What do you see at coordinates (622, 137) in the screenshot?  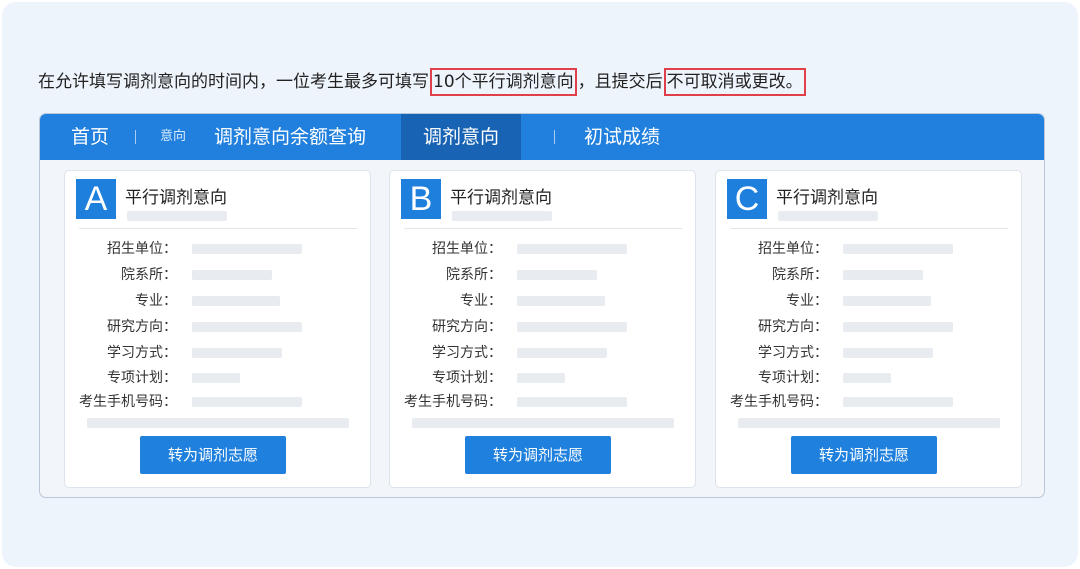 I see `nav-initial-scores: 初试成绩` at bounding box center [622, 137].